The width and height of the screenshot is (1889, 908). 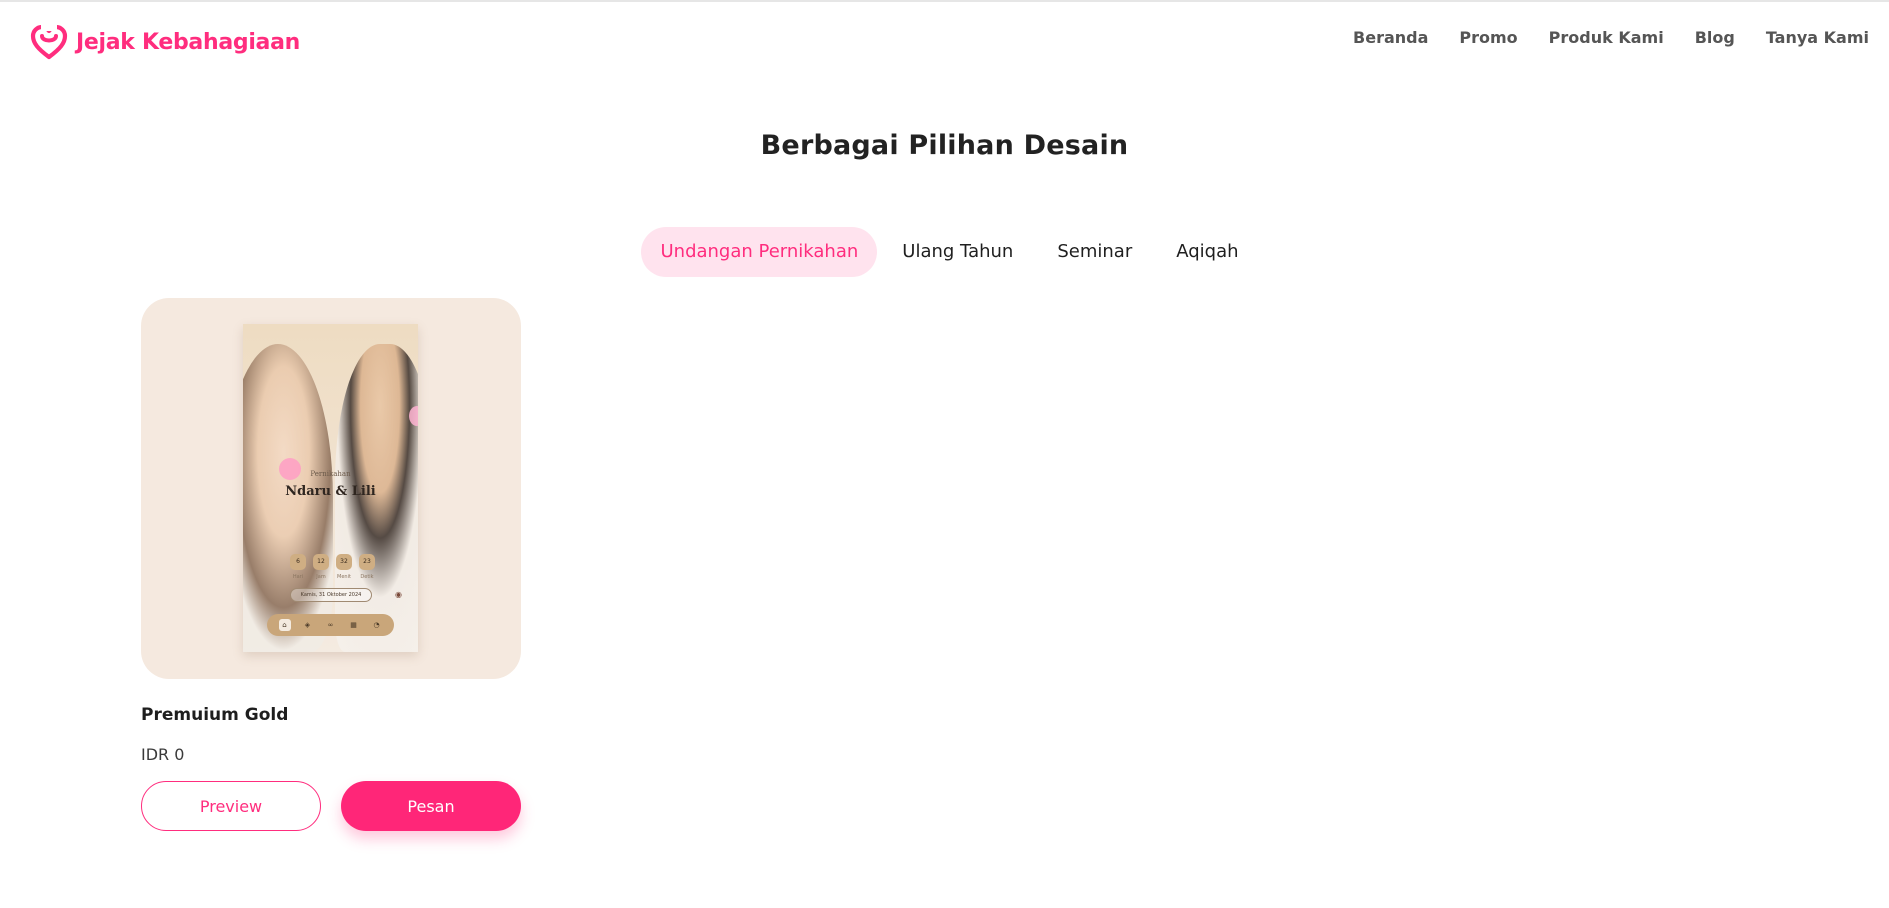 I want to click on countdown-days: 6 Hari, so click(x=298, y=567).